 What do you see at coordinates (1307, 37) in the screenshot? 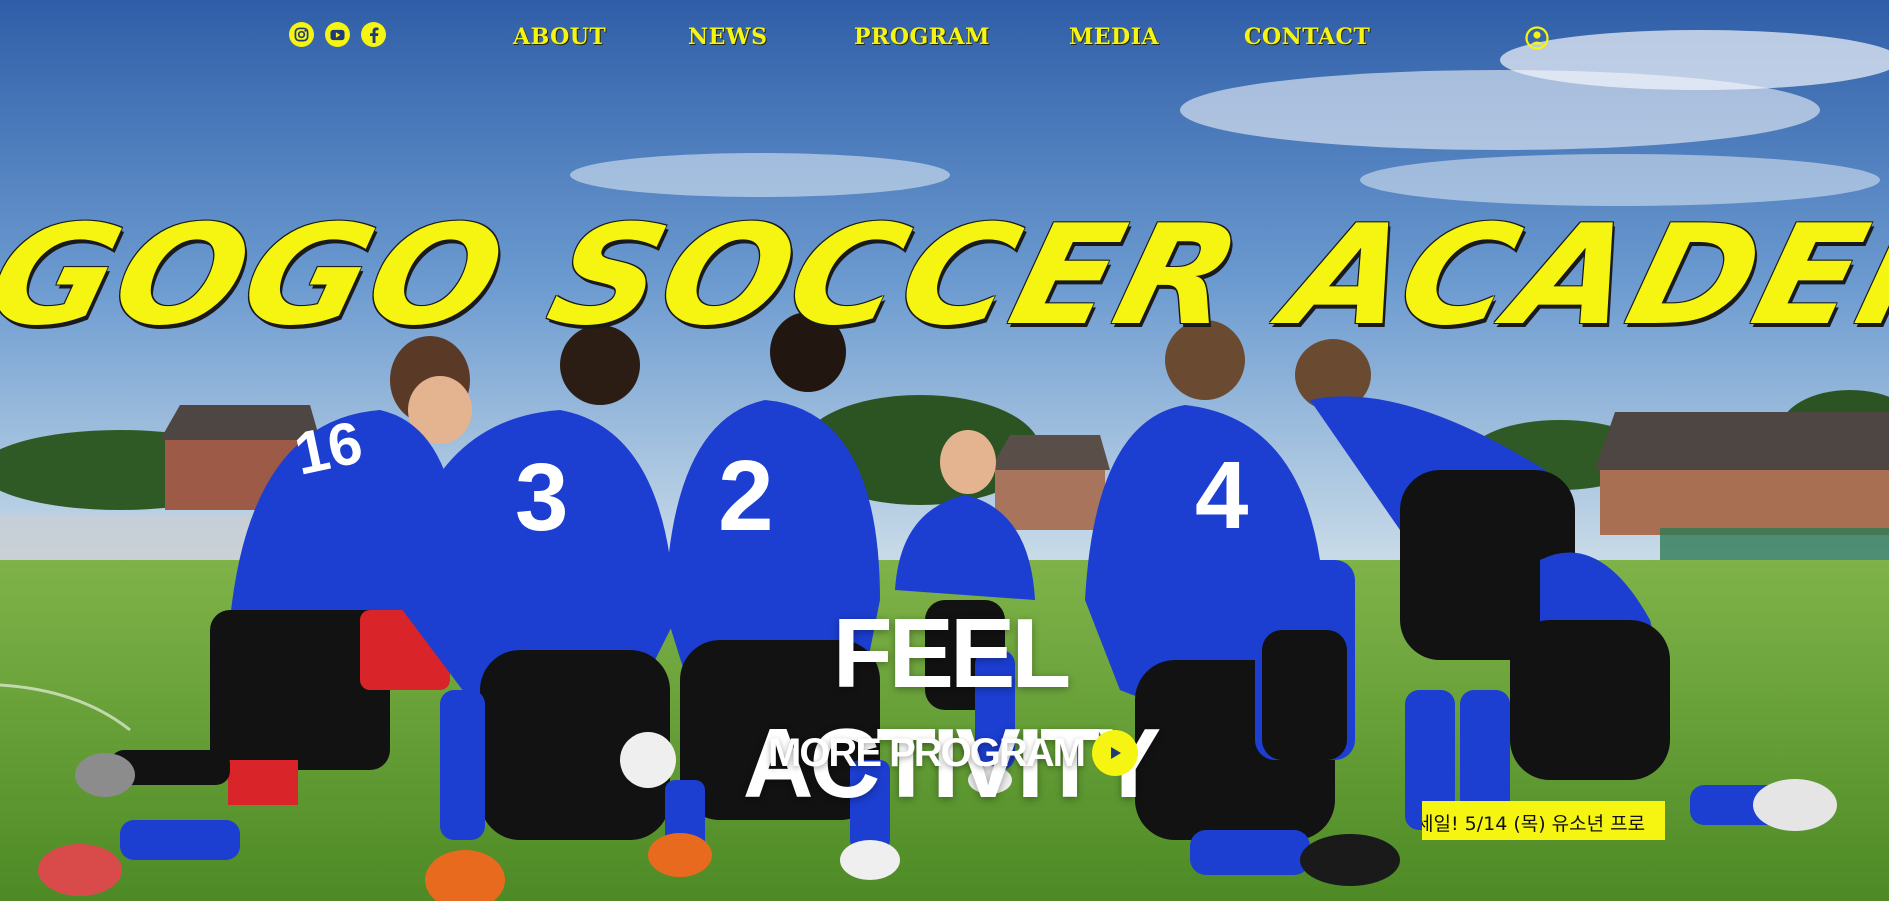
I see `nav-item-contact: CONTACT` at bounding box center [1307, 37].